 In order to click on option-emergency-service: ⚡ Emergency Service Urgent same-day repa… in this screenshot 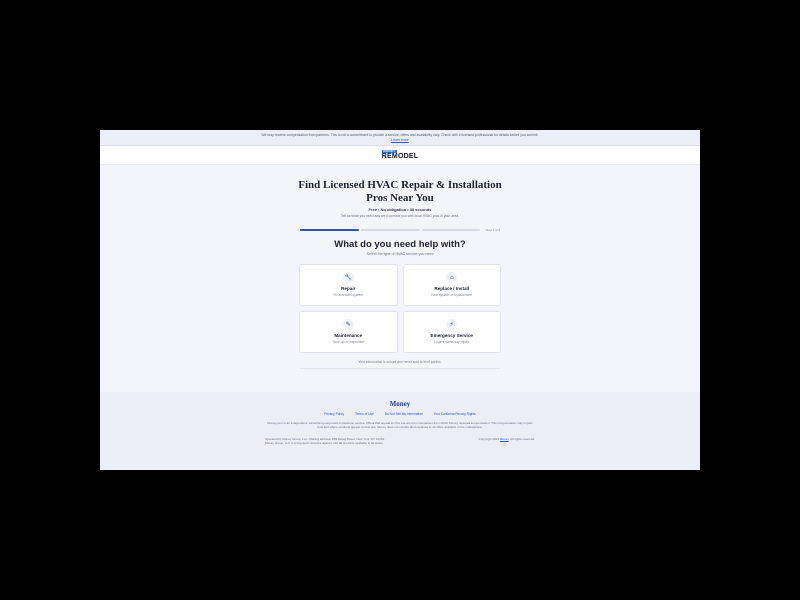, I will do `click(451, 331)`.